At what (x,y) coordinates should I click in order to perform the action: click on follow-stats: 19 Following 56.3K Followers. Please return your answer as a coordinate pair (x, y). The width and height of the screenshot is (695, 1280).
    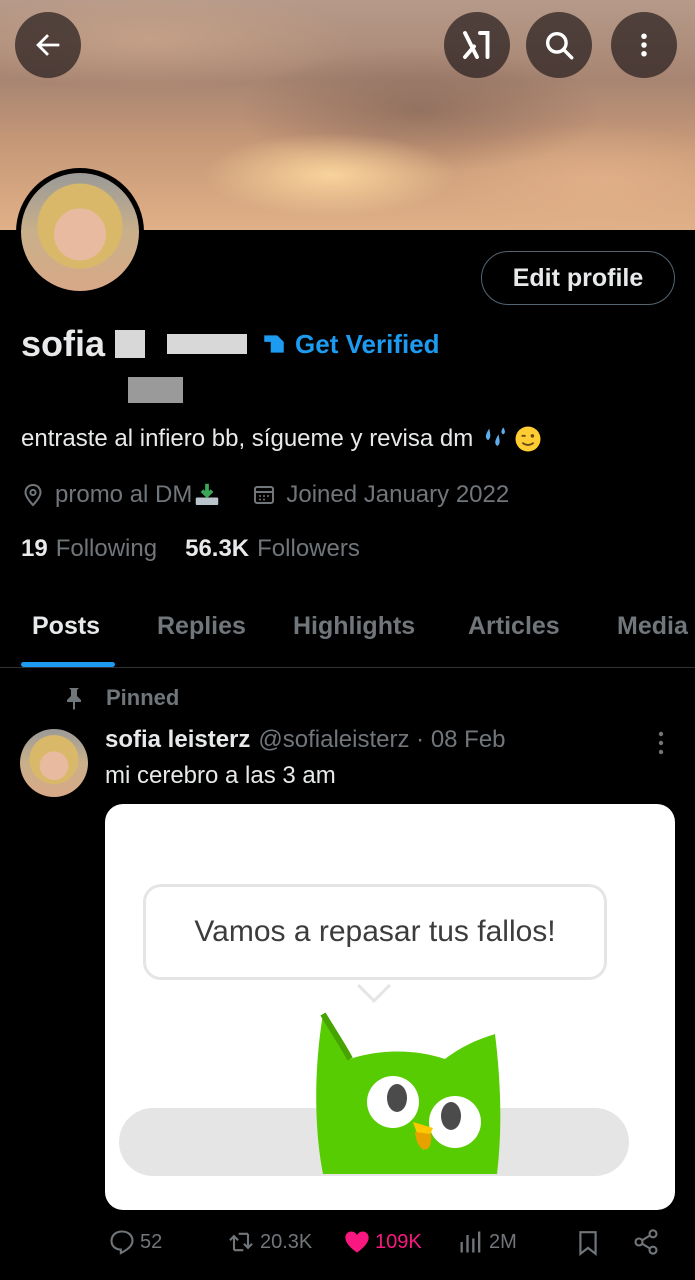
    Looking at the image, I should click on (190, 549).